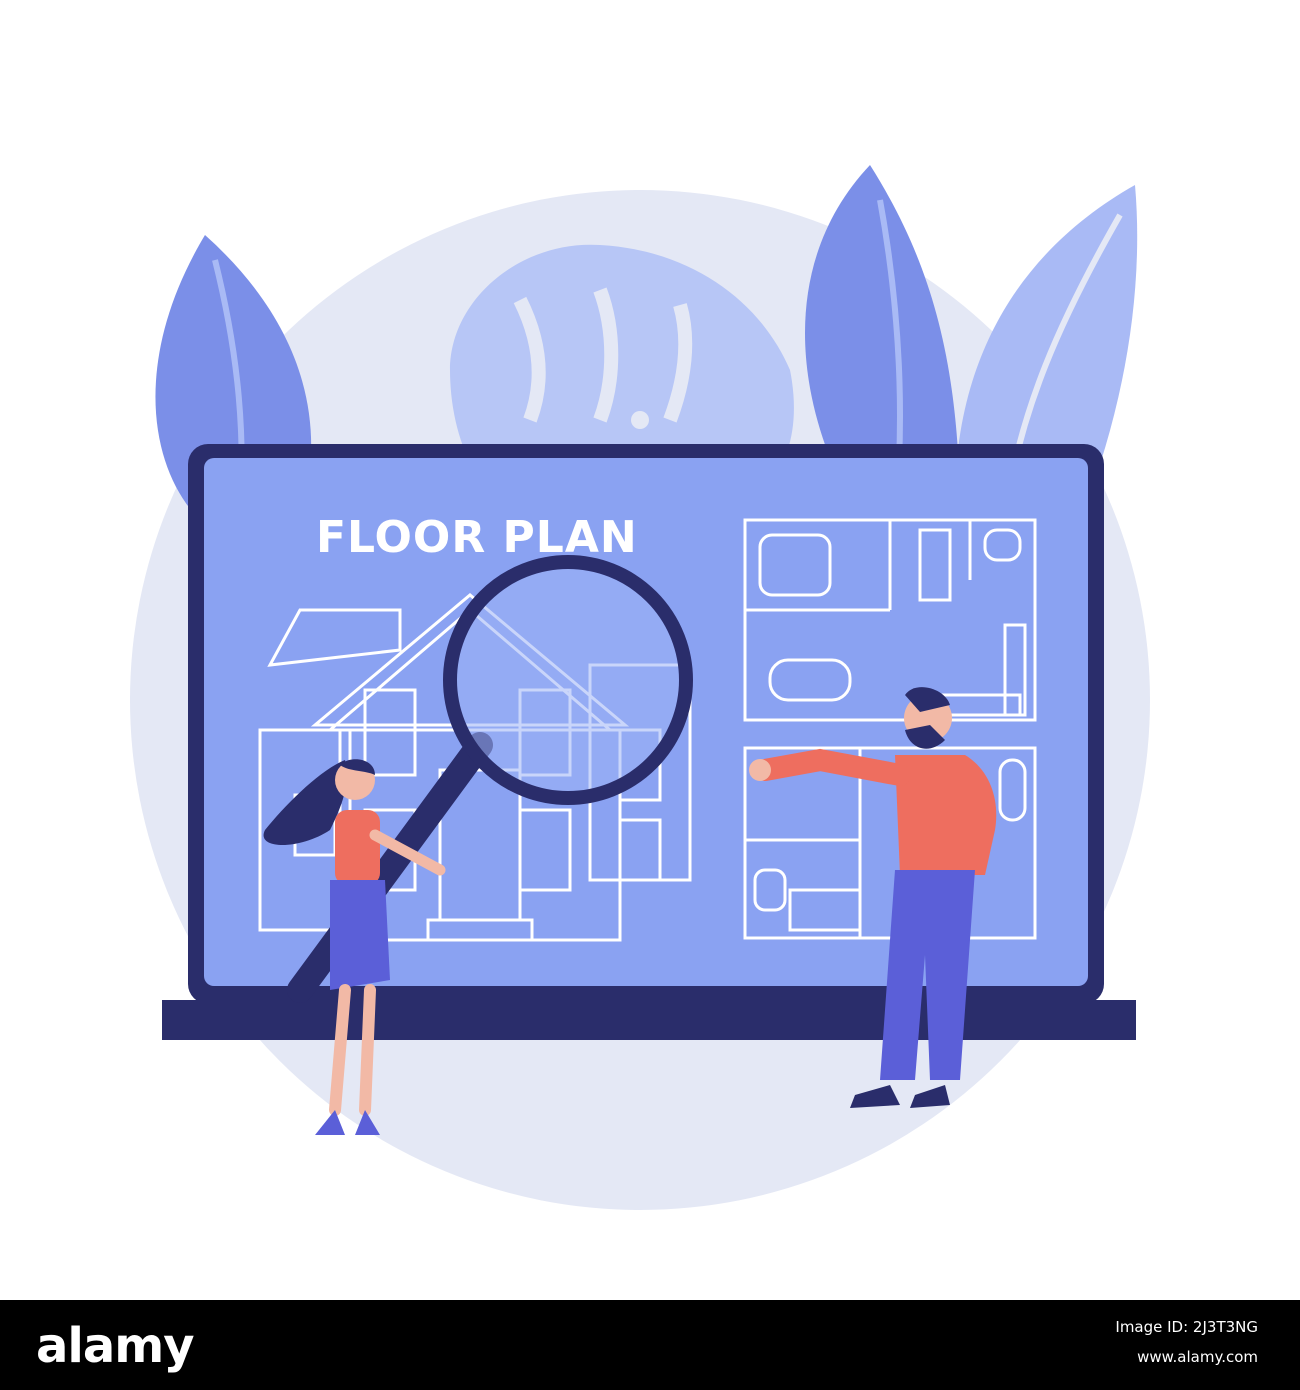  Describe the element at coordinates (477, 537) in the screenshot. I see `floor-plan-title: FLOOR PLAN` at that location.